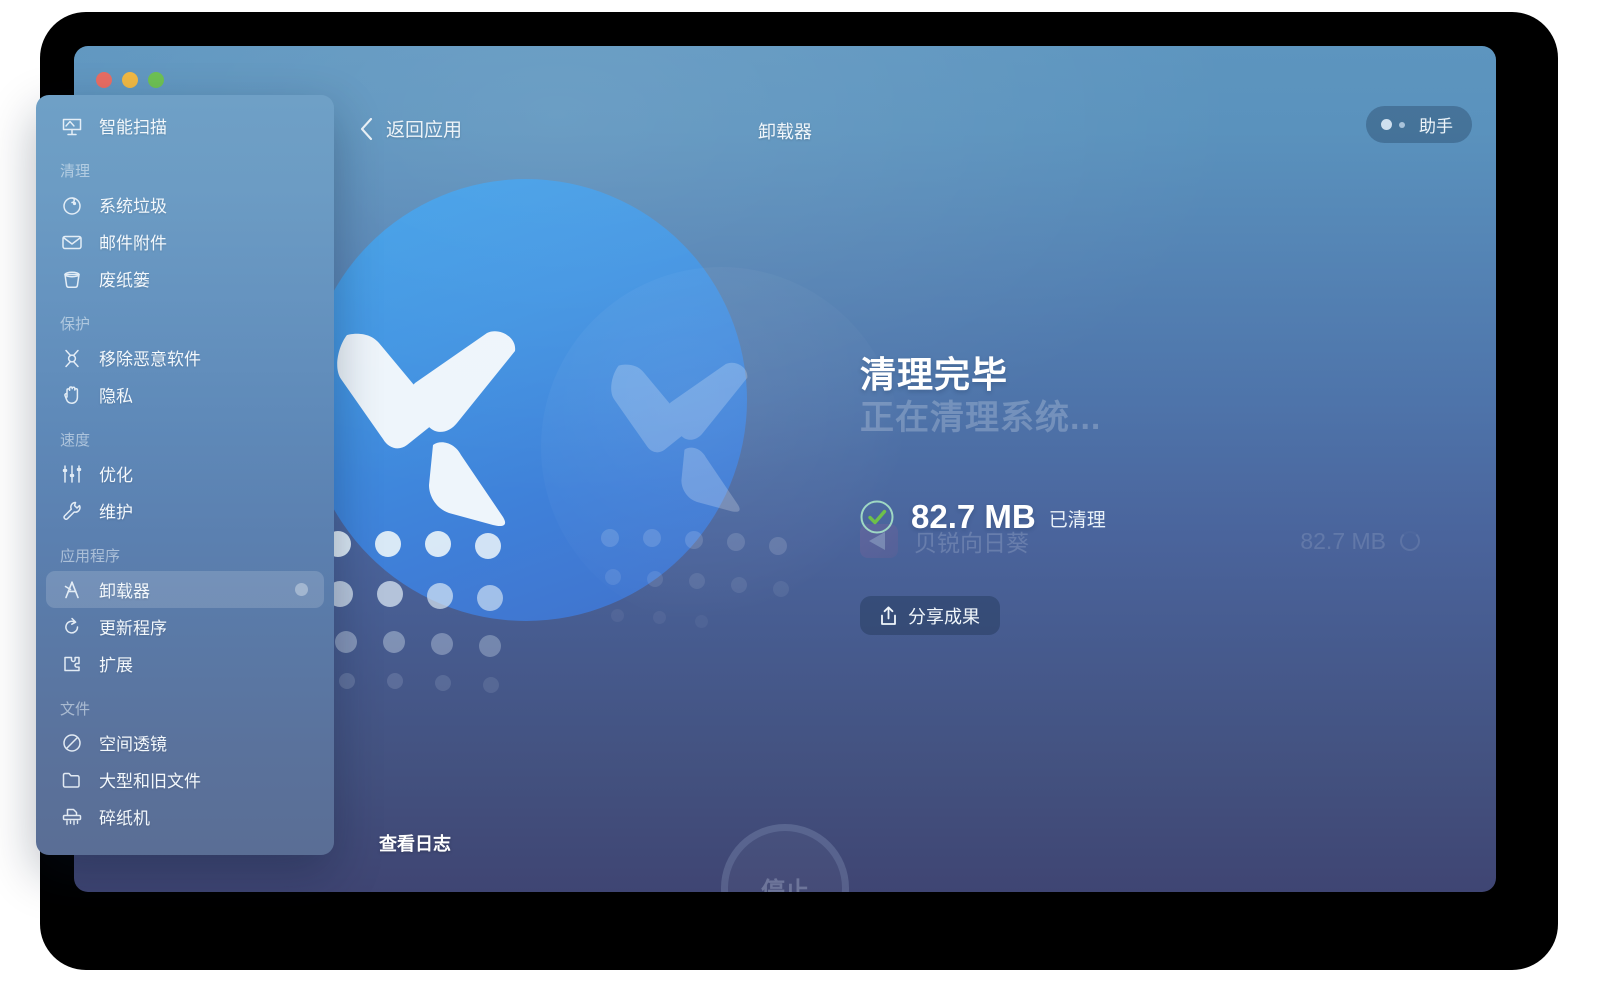 The image size is (1598, 1005). I want to click on sidebar-section-title: 速度, so click(75, 440).